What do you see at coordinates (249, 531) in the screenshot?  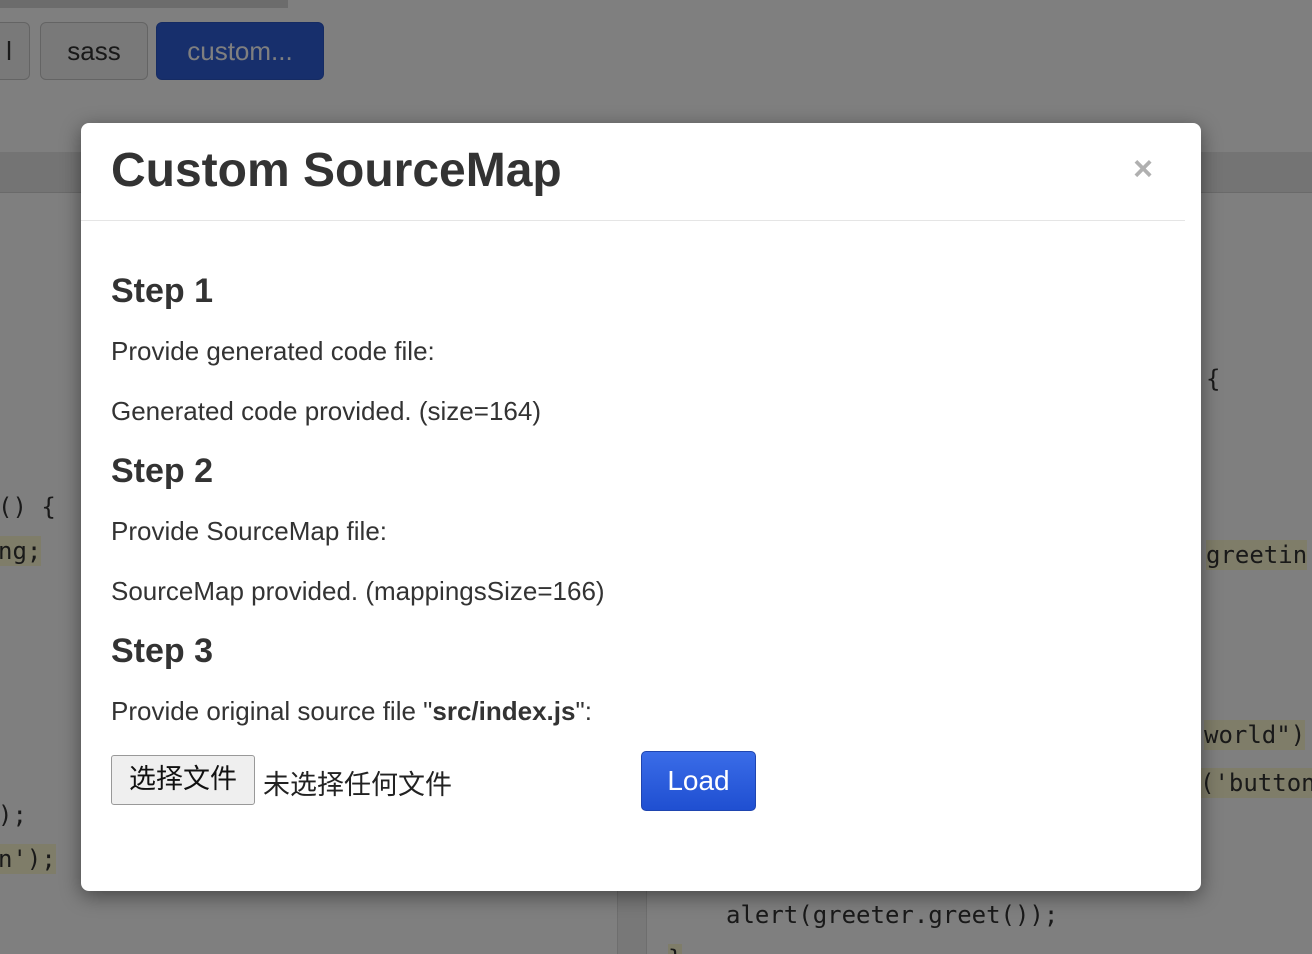 I see `step2-prompt: Provide SourceMap file:` at bounding box center [249, 531].